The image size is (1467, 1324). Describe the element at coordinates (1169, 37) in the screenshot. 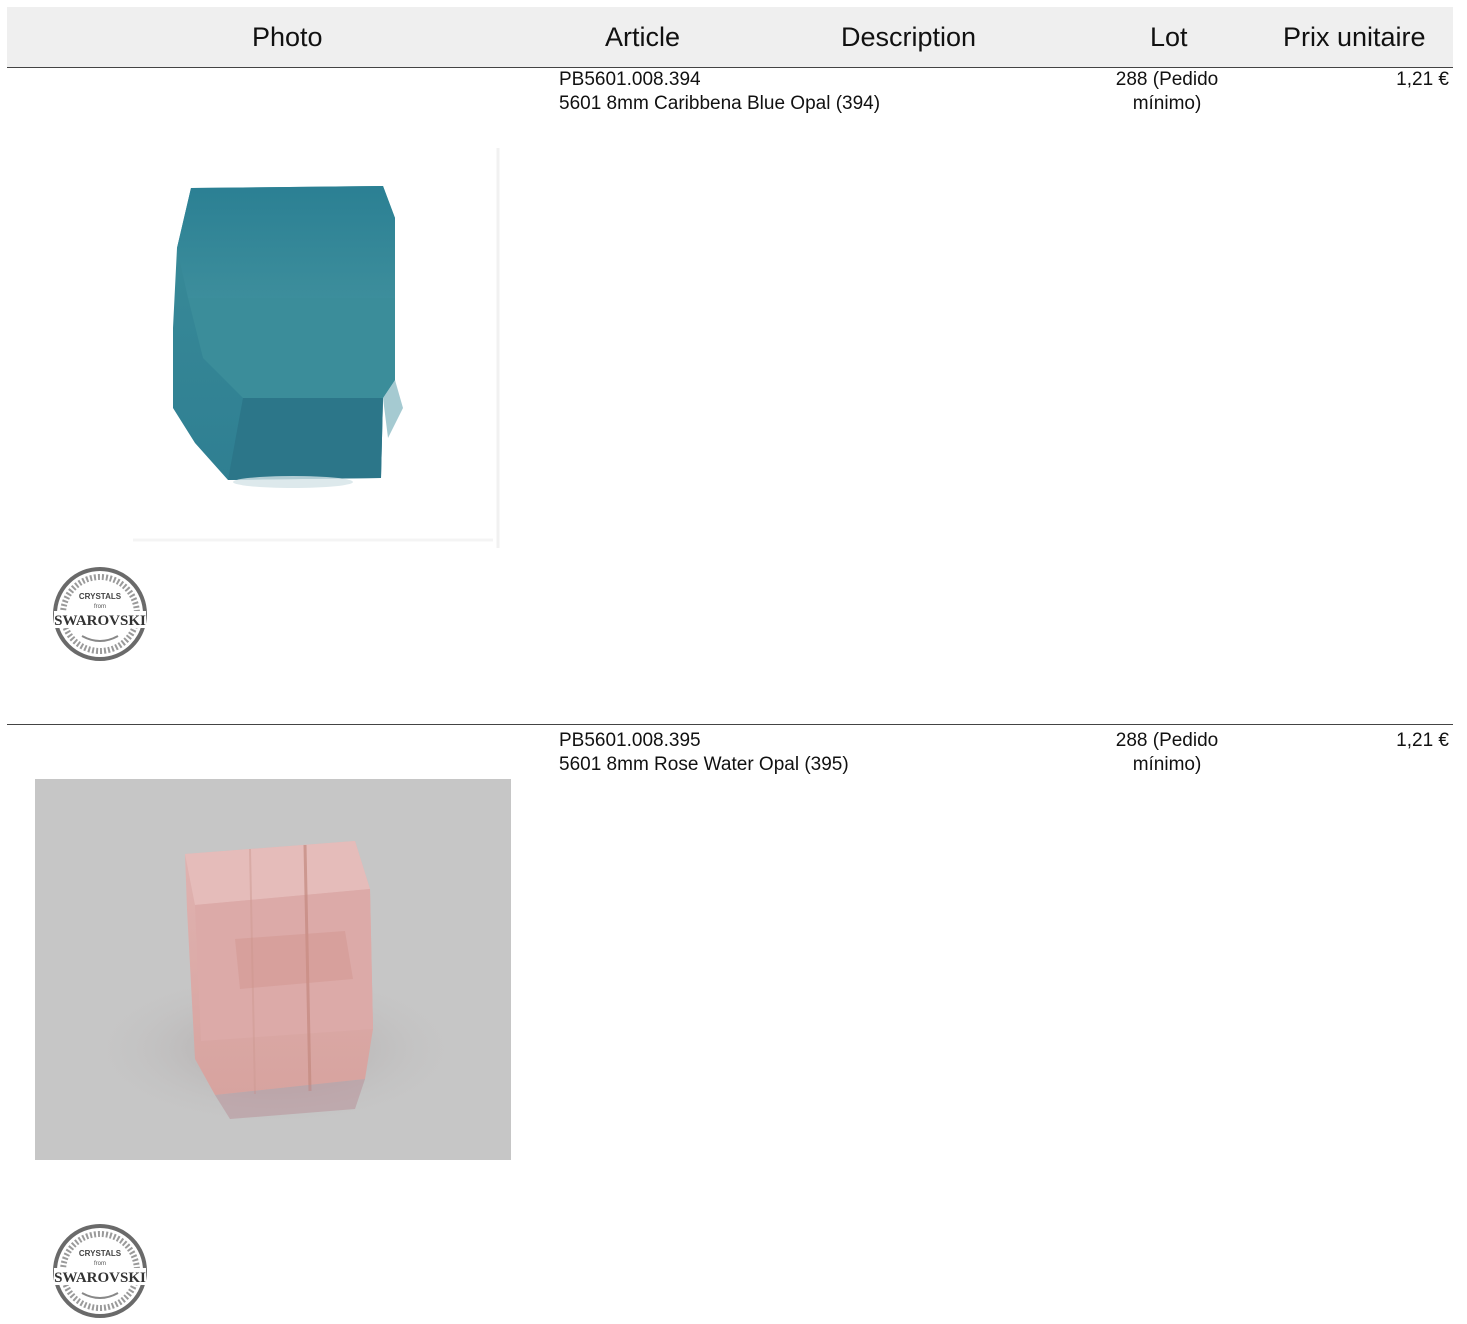

I see `header-lot: Lot` at that location.